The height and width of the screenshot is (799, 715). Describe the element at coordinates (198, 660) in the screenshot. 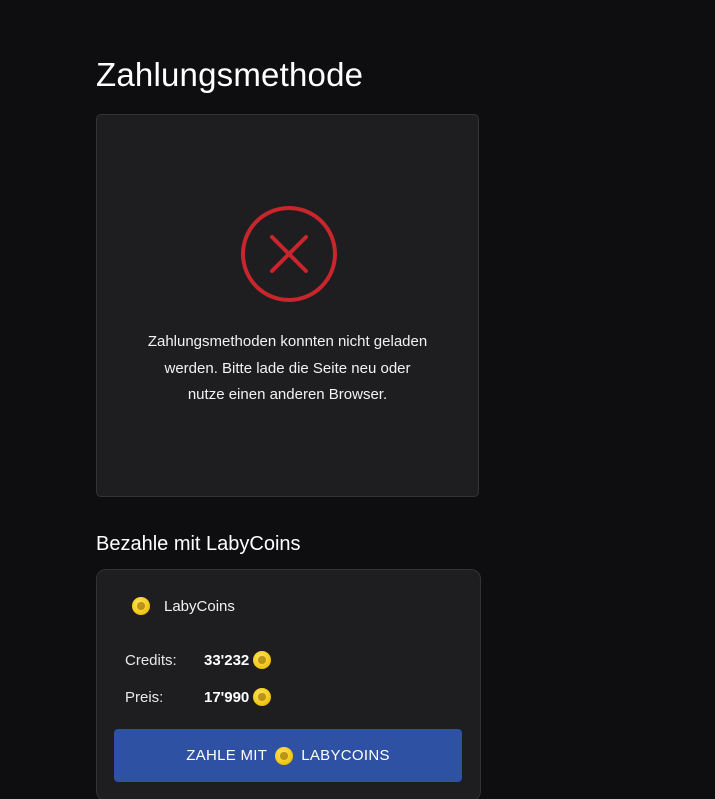

I see `credits-row: Credits: 33'232` at that location.